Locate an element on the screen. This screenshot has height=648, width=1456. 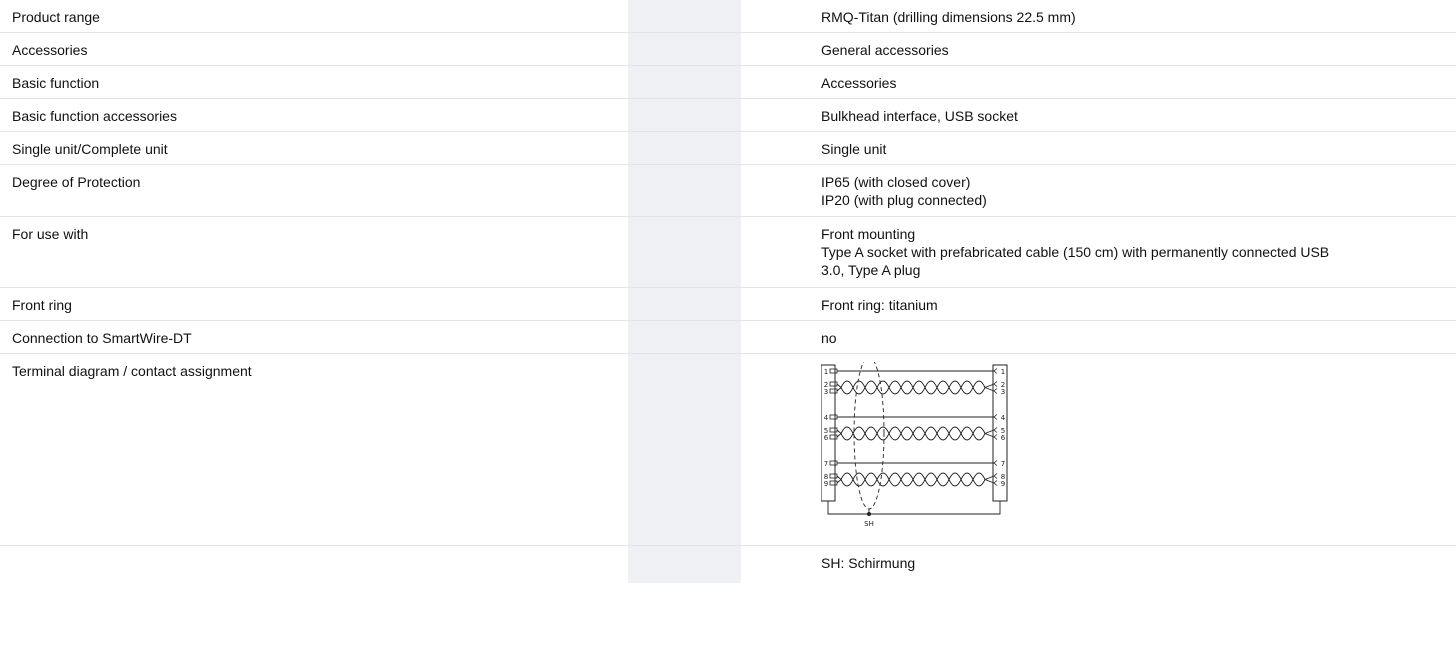
row-value: Bulkhead interface, USB socket is located at coordinates (919, 116).